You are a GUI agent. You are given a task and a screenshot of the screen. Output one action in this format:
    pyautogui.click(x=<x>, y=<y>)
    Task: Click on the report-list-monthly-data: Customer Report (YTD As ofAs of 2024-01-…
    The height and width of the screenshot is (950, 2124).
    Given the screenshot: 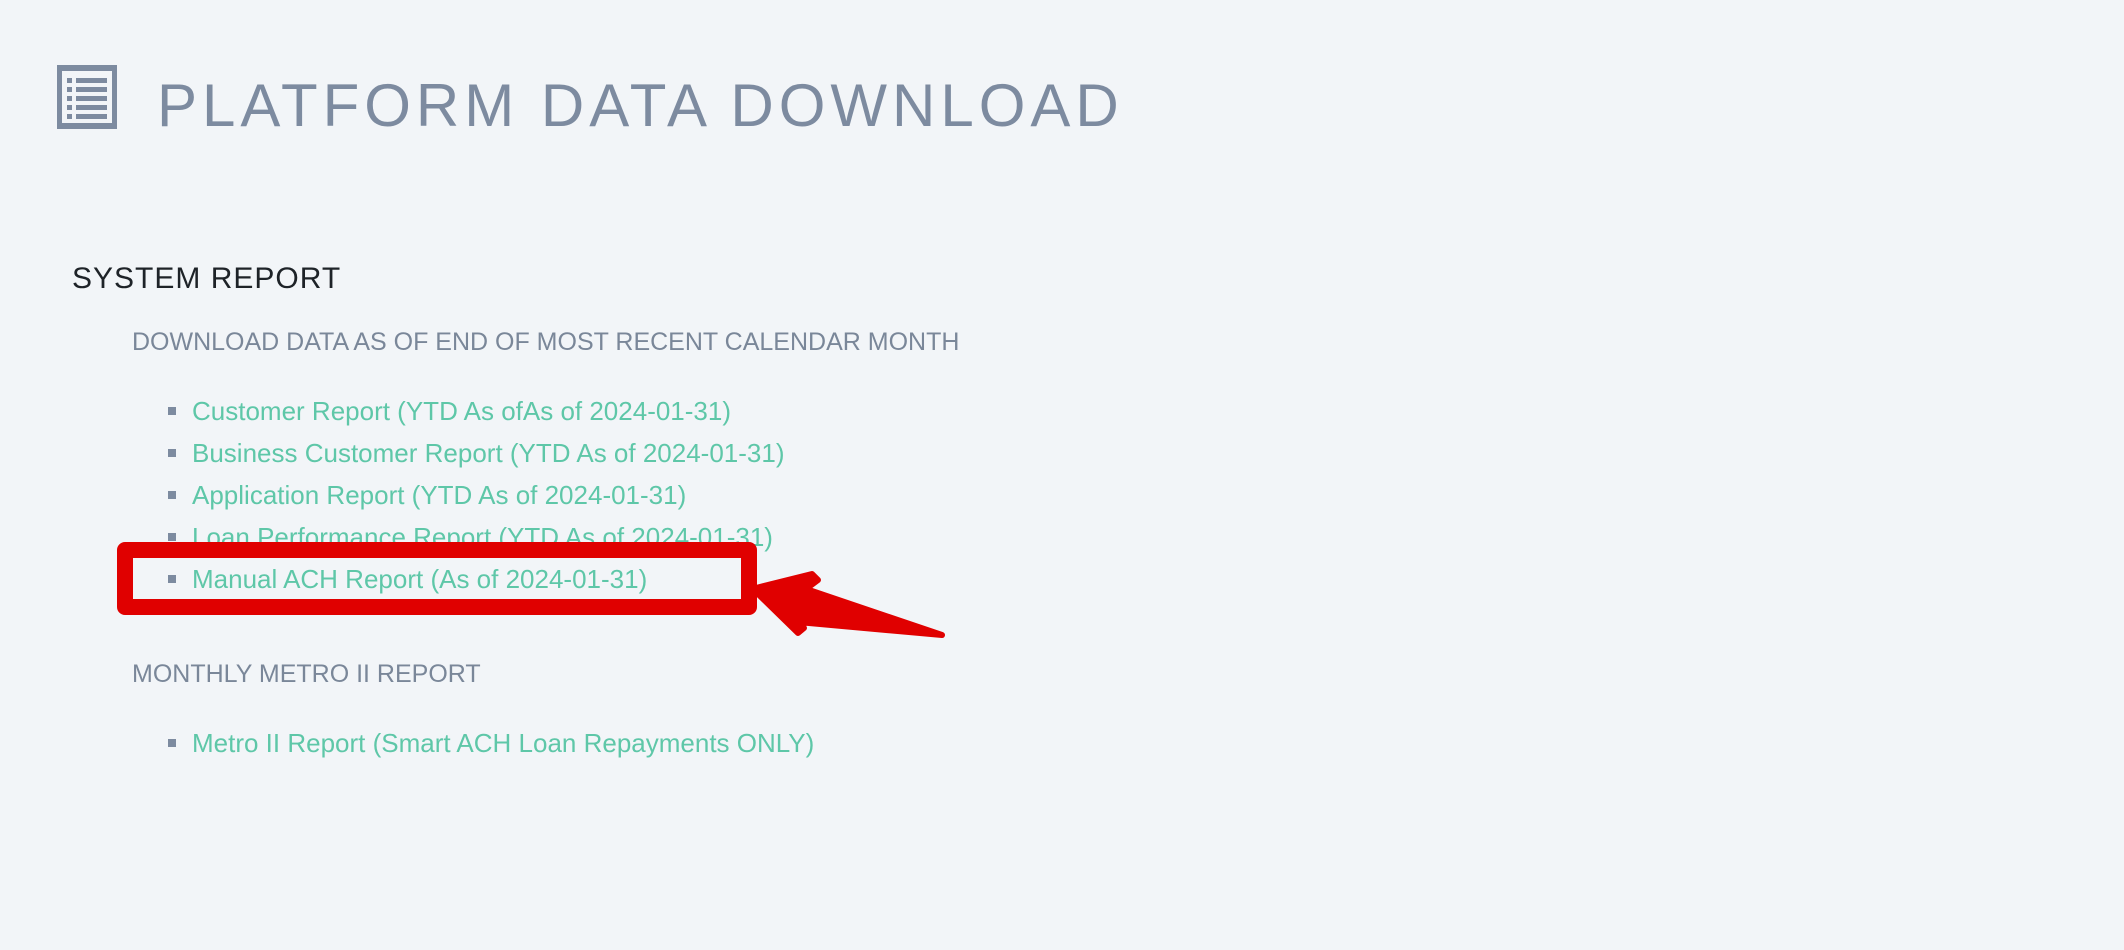 What is the action you would take?
    pyautogui.click(x=476, y=495)
    